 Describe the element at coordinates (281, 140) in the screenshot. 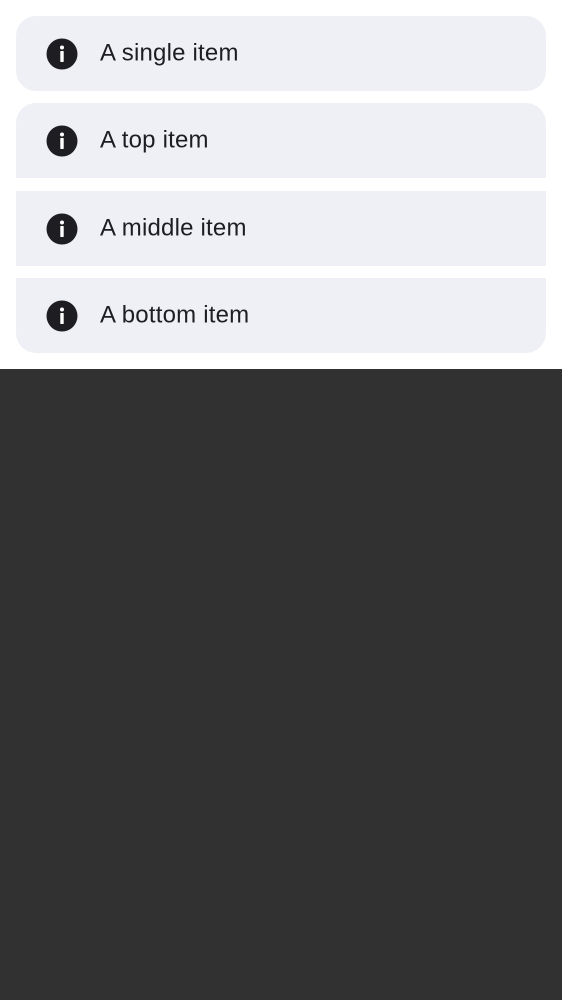

I see `list-item-top: A top item` at that location.